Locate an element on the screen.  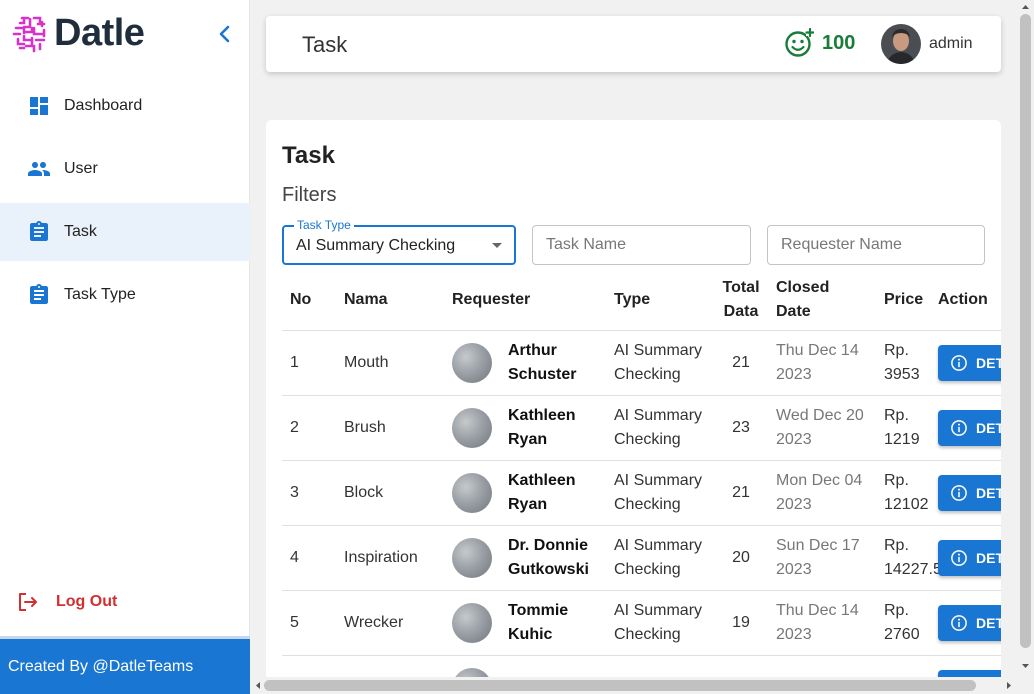
cell-closed-date: Thu Dec 14 2023 is located at coordinates (822, 623).